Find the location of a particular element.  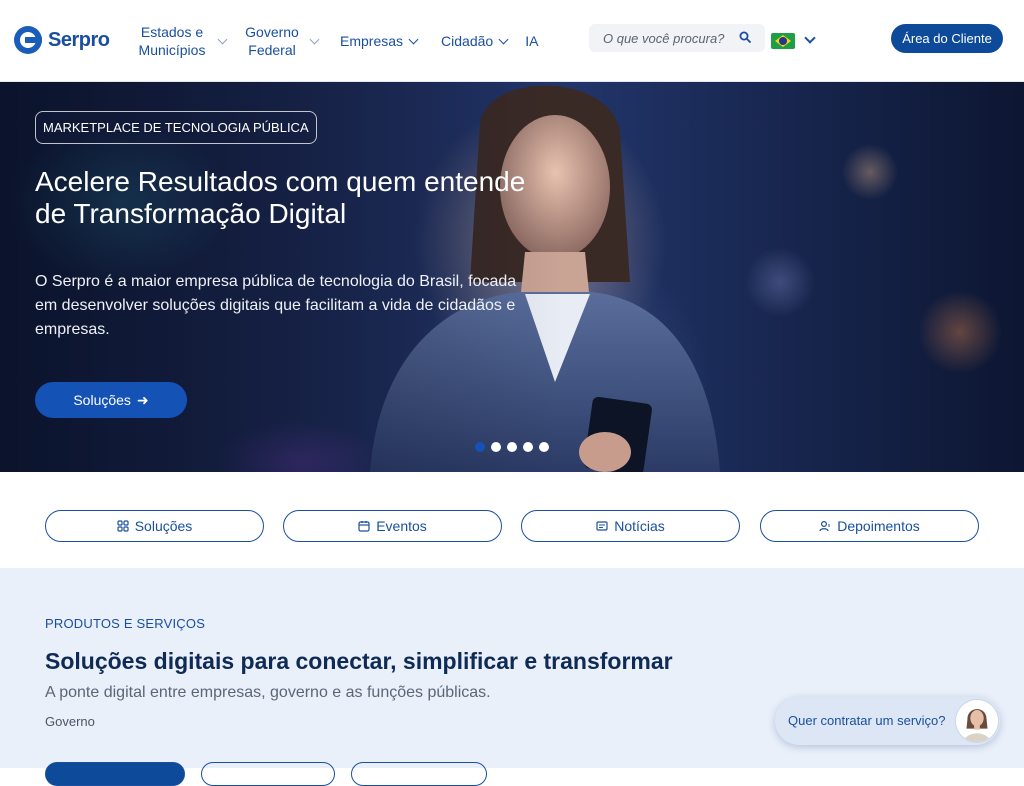

arrow-right-icon: ➜ is located at coordinates (142, 399).